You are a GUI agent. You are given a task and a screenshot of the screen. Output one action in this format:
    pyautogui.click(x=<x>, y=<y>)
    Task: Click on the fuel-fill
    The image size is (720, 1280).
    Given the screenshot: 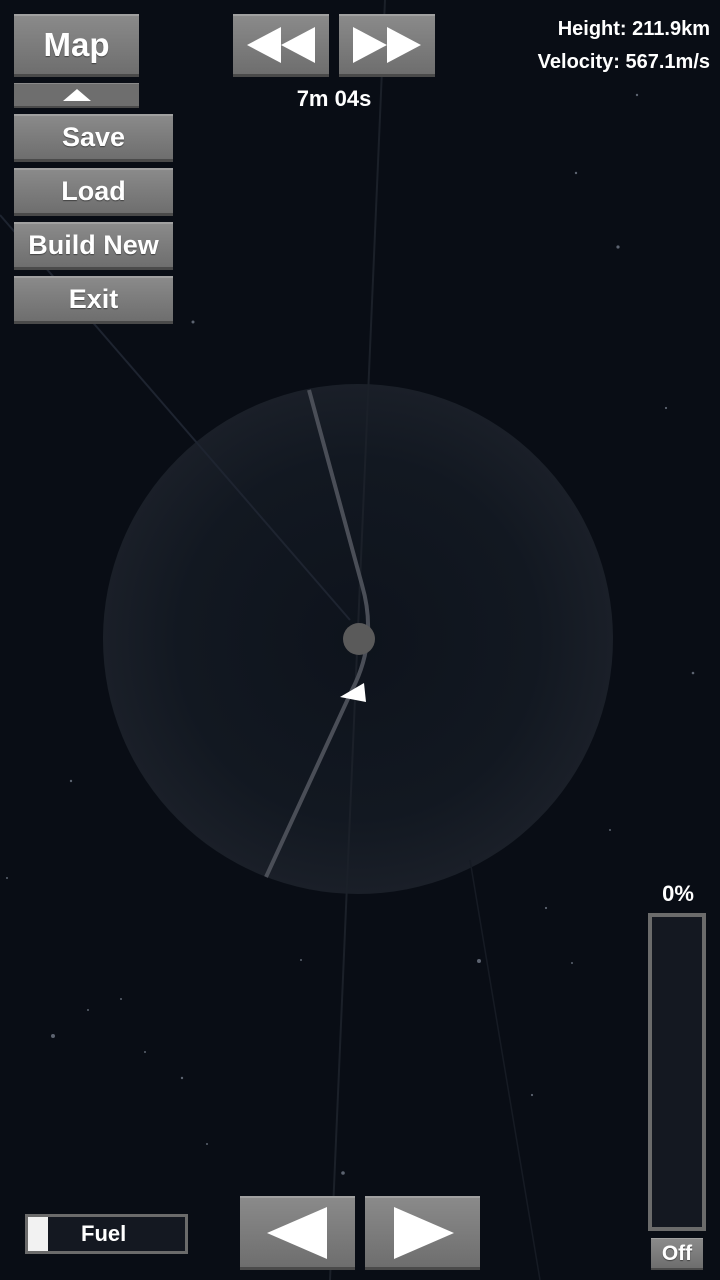 What is the action you would take?
    pyautogui.click(x=38, y=1234)
    